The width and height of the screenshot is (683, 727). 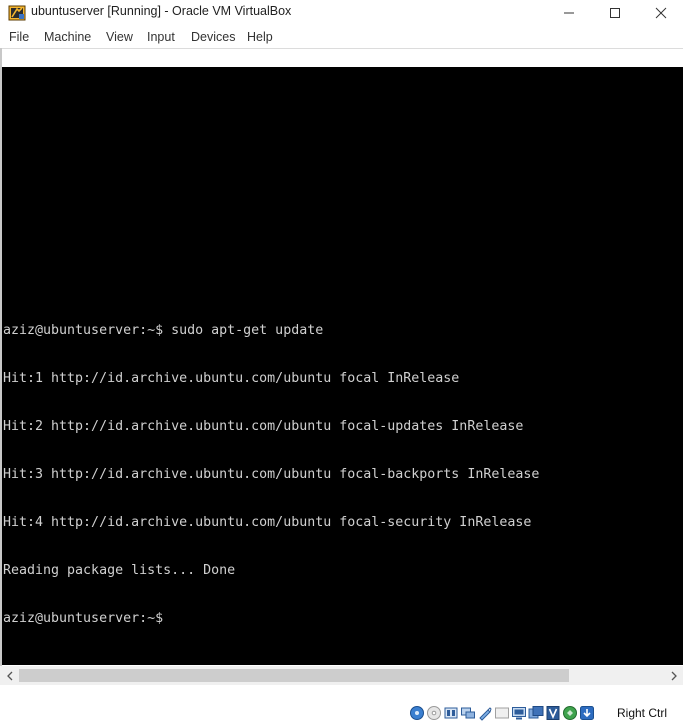 What do you see at coordinates (417, 713) in the screenshot?
I see `hard-disk-icon` at bounding box center [417, 713].